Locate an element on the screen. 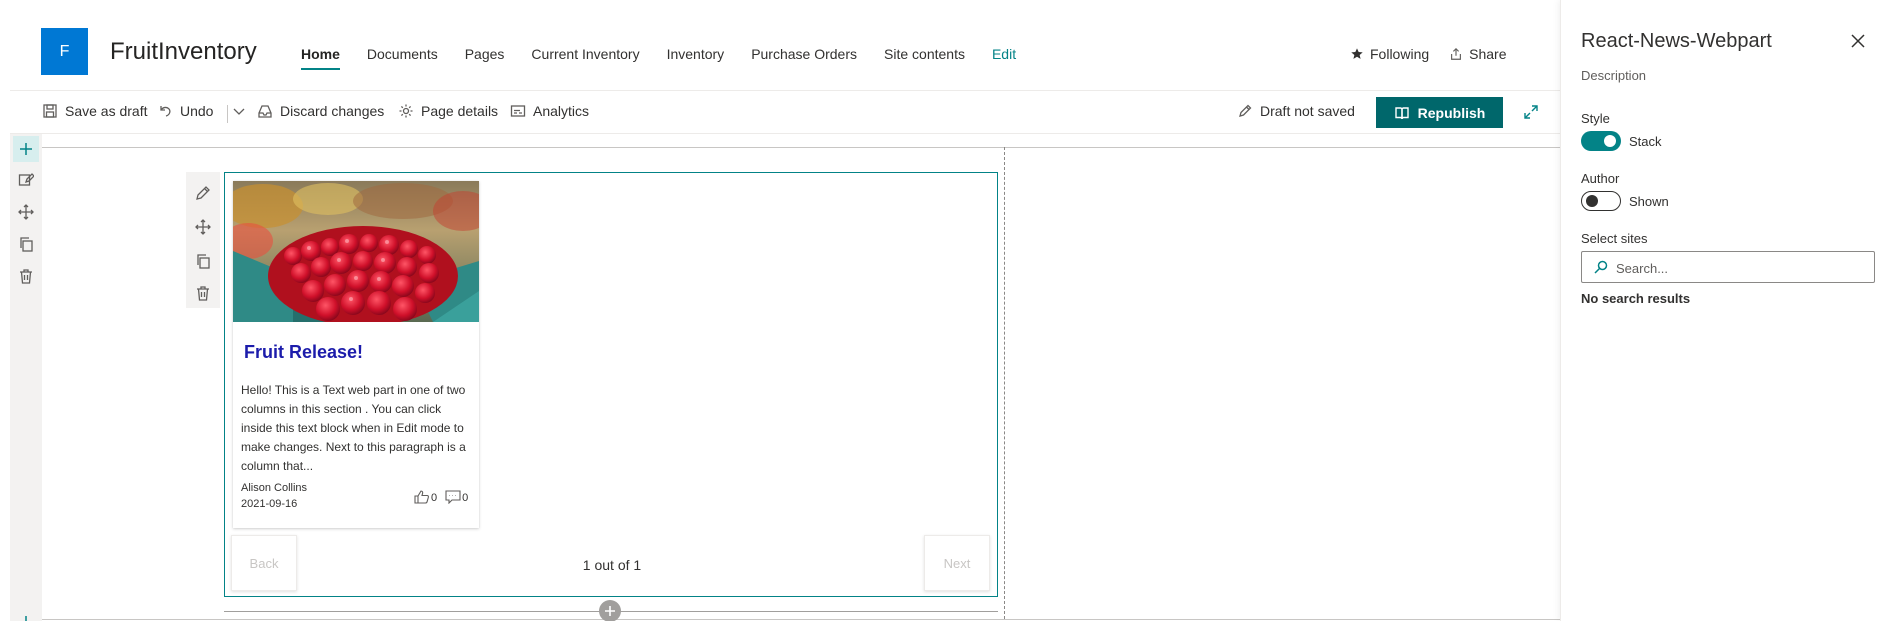 The height and width of the screenshot is (621, 1884). site-search-box is located at coordinates (1728, 267).